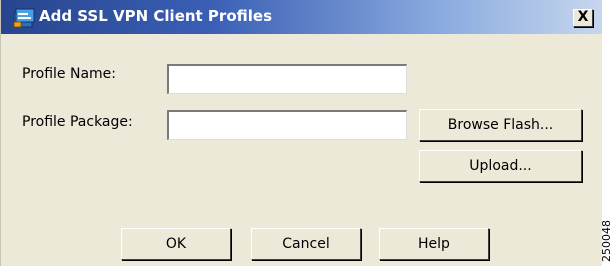 The image size is (615, 266). I want to click on help-button: Help, so click(434, 244).